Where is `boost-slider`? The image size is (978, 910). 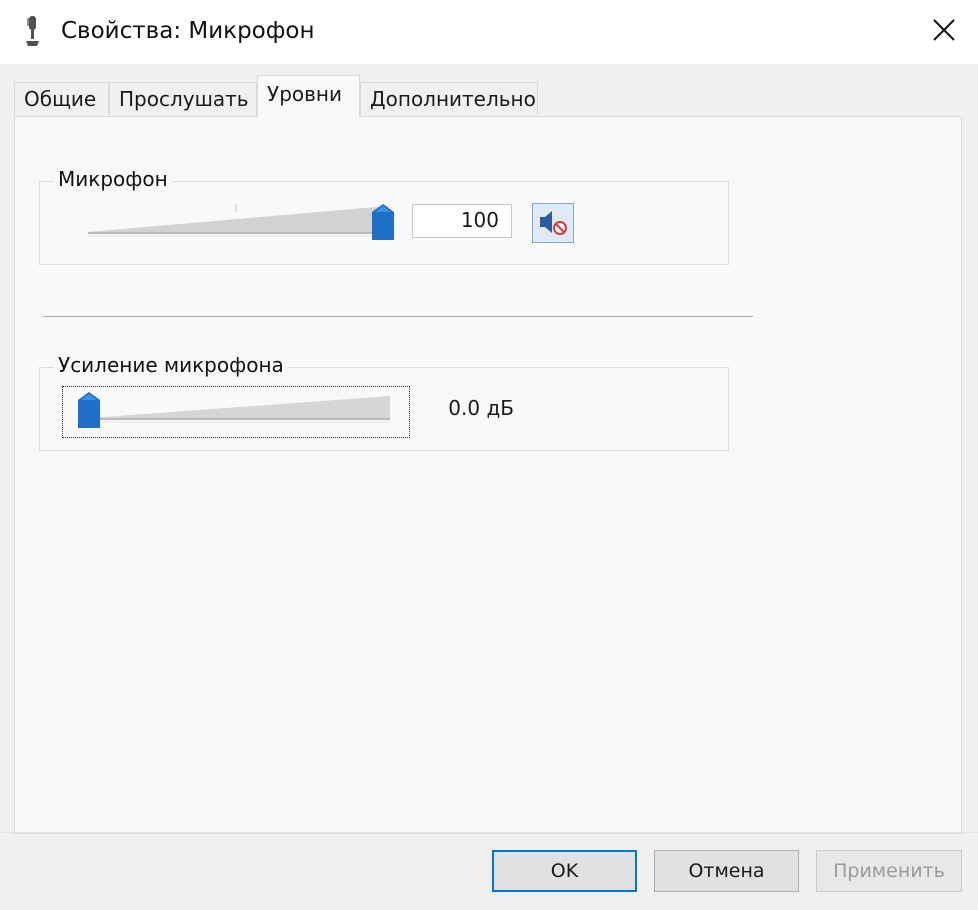 boost-slider is located at coordinates (89, 410).